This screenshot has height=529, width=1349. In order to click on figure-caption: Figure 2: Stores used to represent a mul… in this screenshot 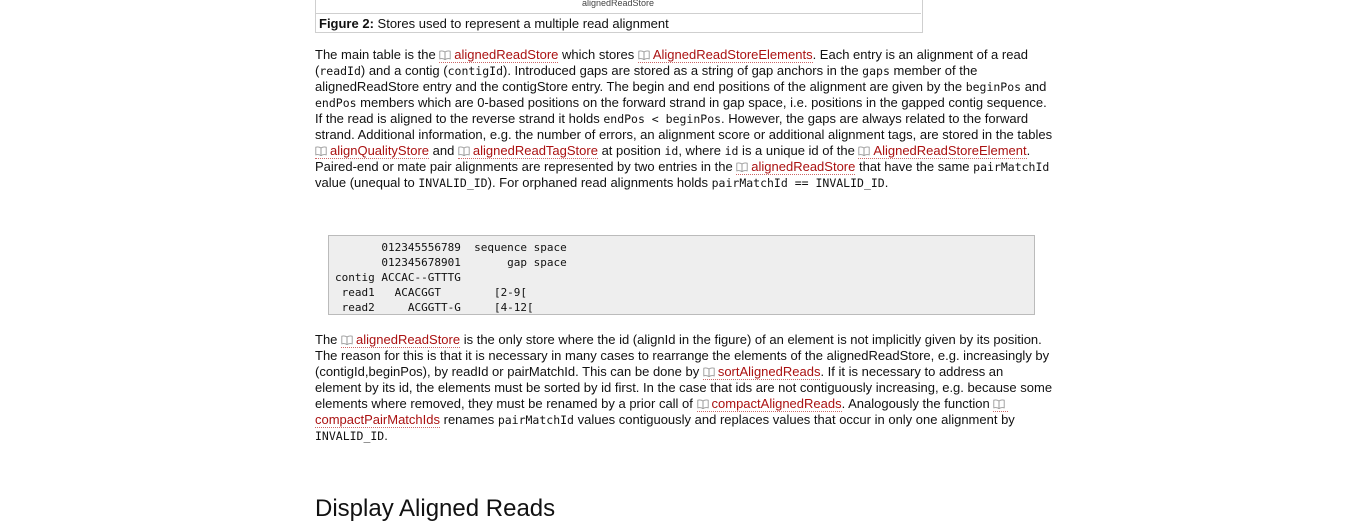, I will do `click(494, 24)`.